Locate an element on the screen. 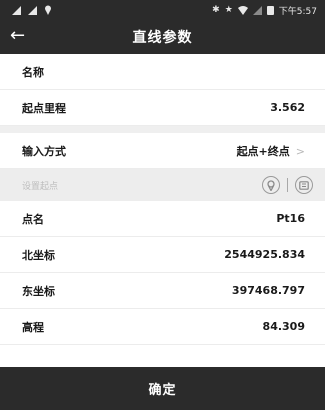 This screenshot has height=410, width=325. location-pin-icon is located at coordinates (271, 185).